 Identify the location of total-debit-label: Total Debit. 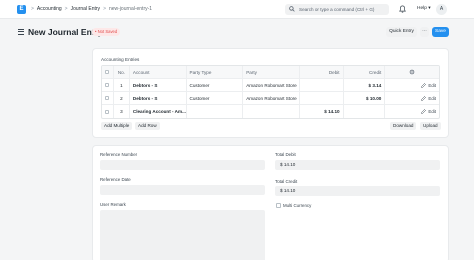
(285, 154).